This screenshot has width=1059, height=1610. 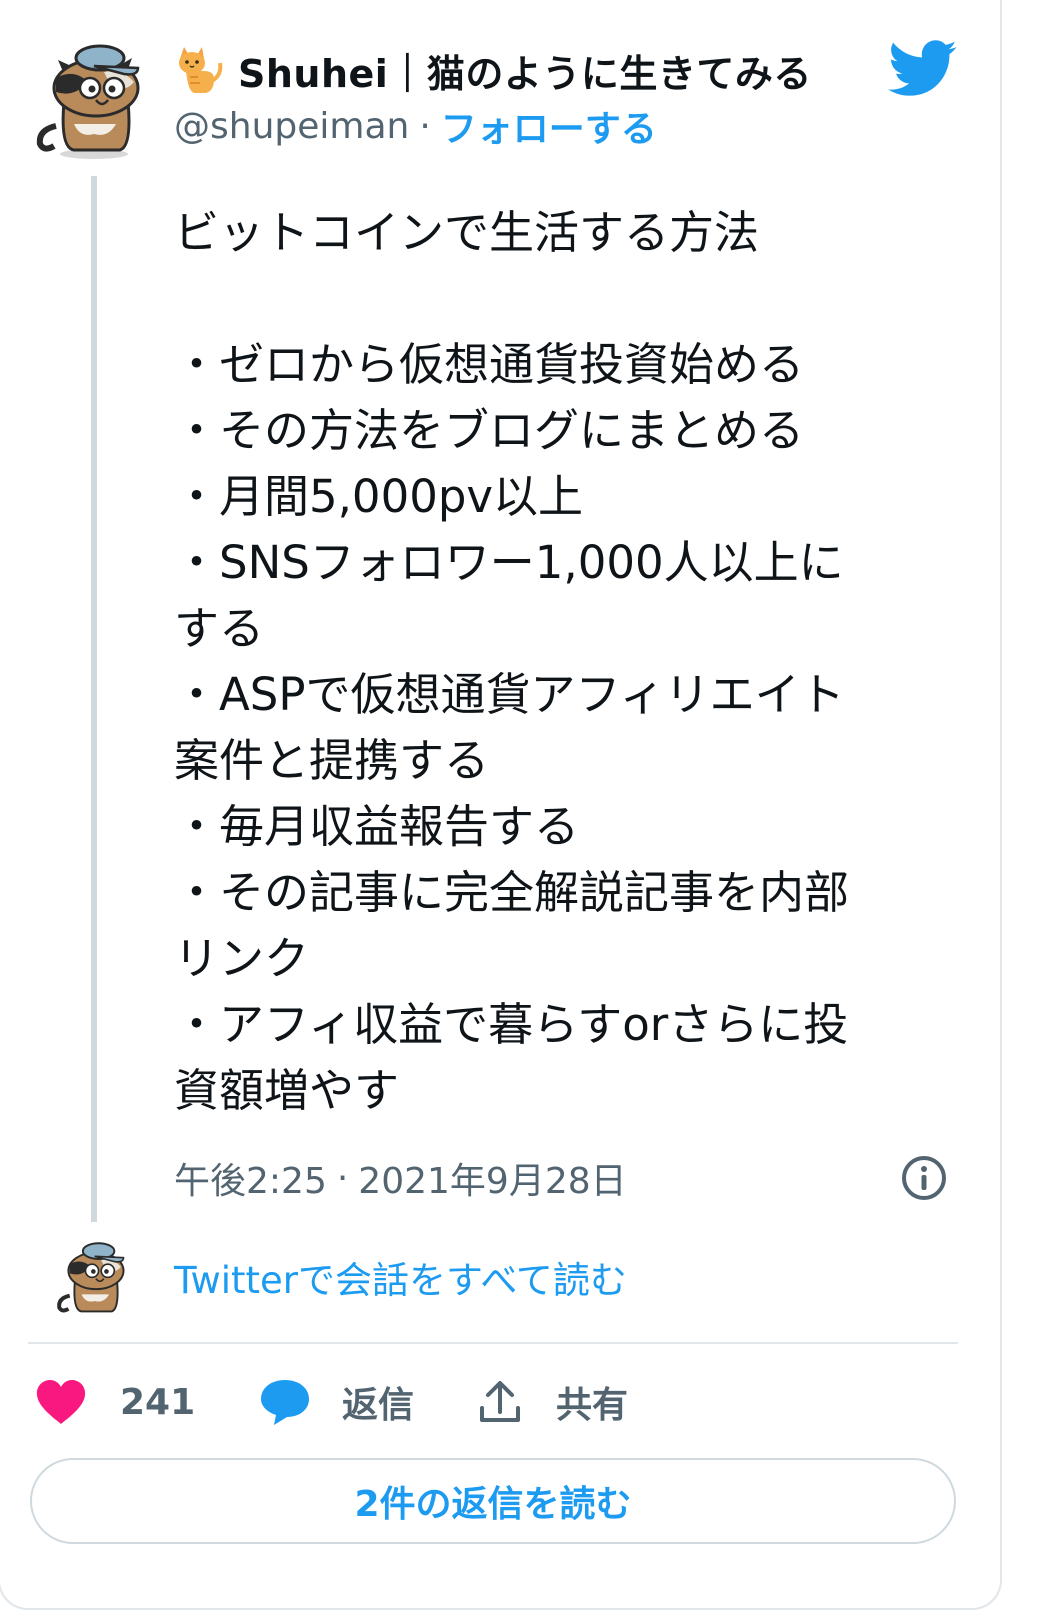 I want to click on tweet-line: ・ASPで仮想通貨アフィリエイト, so click(x=509, y=694).